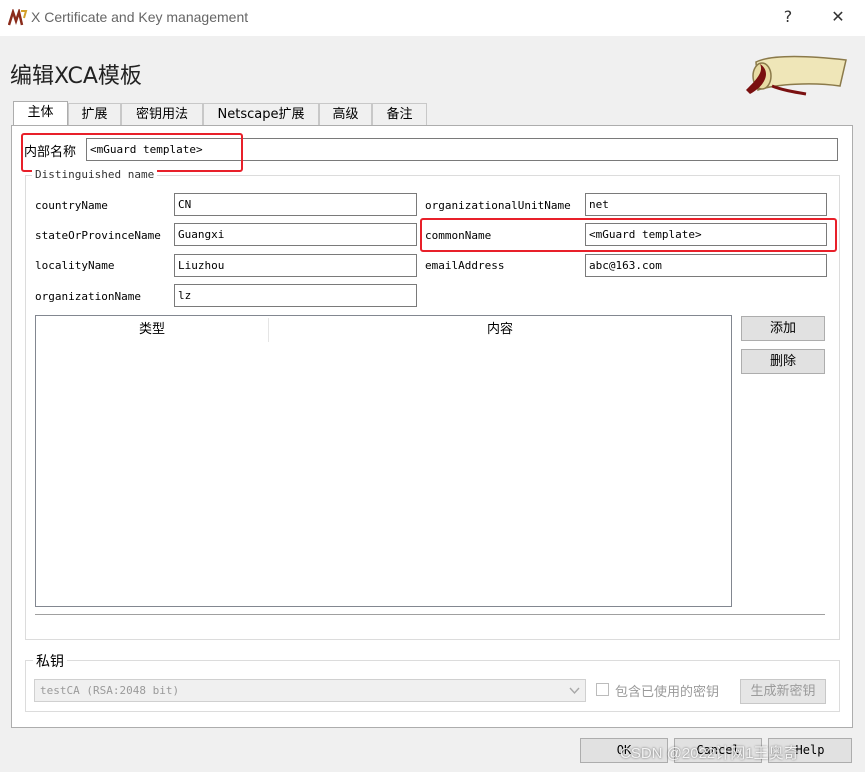  What do you see at coordinates (295, 295) in the screenshot?
I see `organization-input: lz` at bounding box center [295, 295].